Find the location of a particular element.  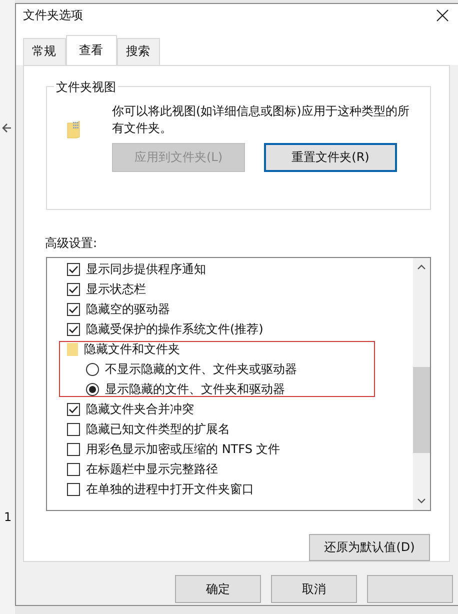

window-title: 文件夹选项 is located at coordinates (53, 15).